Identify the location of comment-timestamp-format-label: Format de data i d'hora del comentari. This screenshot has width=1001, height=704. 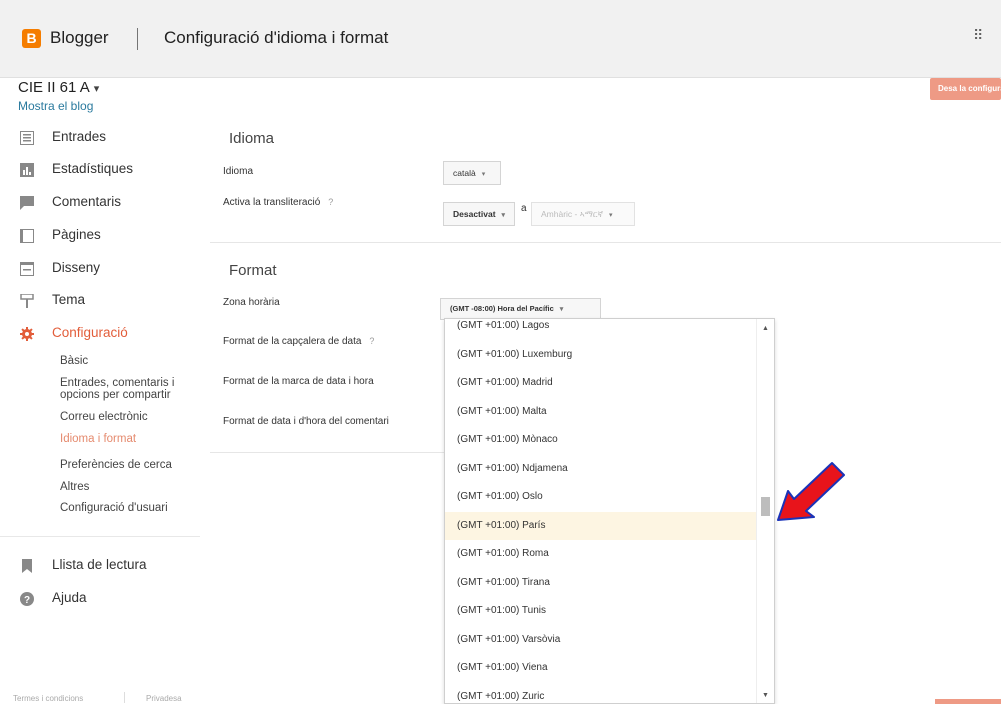
(306, 421).